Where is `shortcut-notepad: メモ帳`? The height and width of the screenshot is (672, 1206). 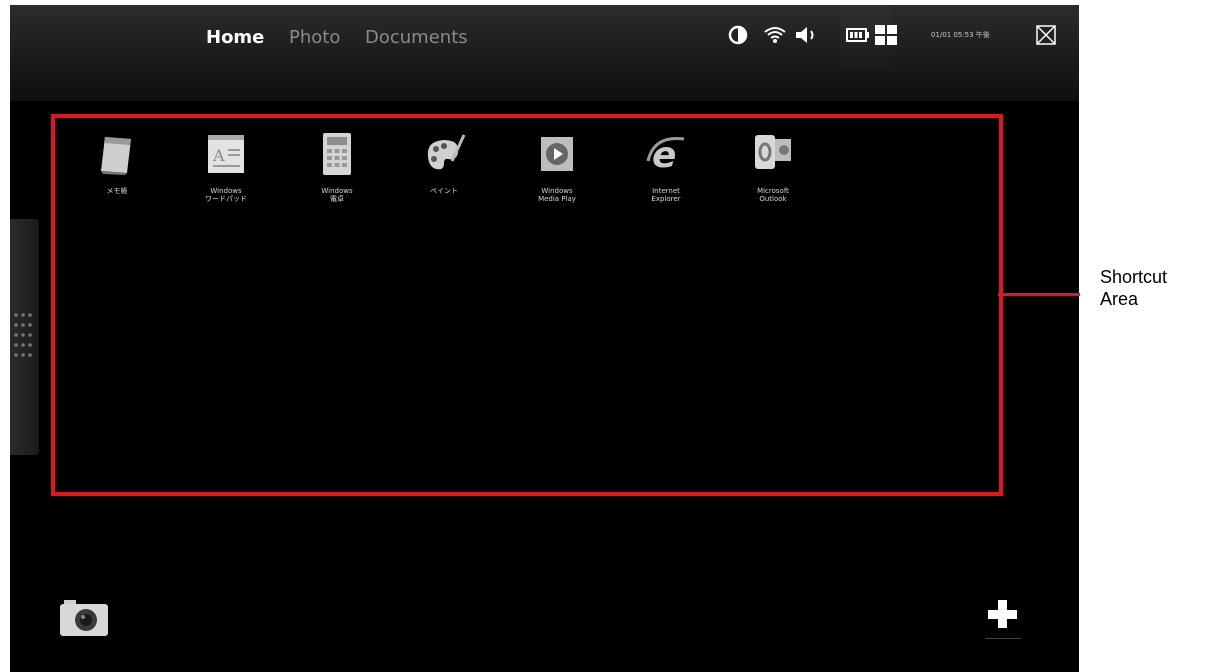 shortcut-notepad: メモ帳 is located at coordinates (117, 163).